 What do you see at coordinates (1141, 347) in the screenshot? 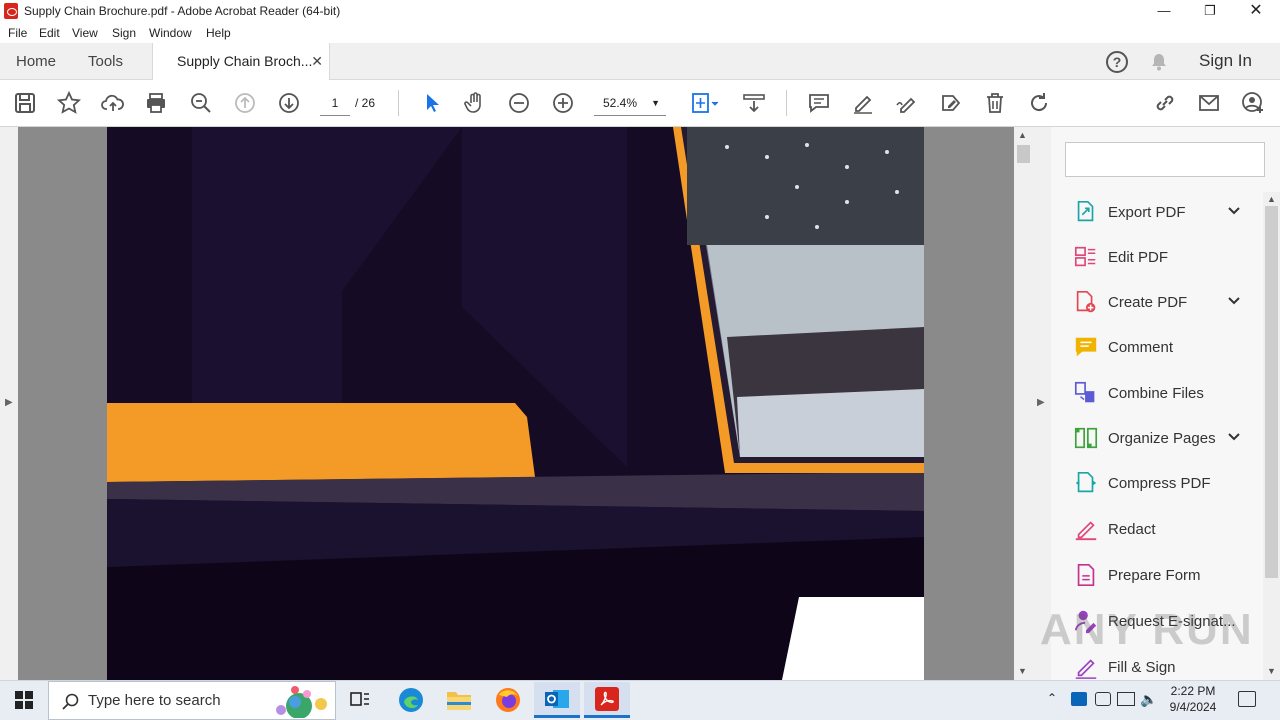
I see `tool-label: Comment` at bounding box center [1141, 347].